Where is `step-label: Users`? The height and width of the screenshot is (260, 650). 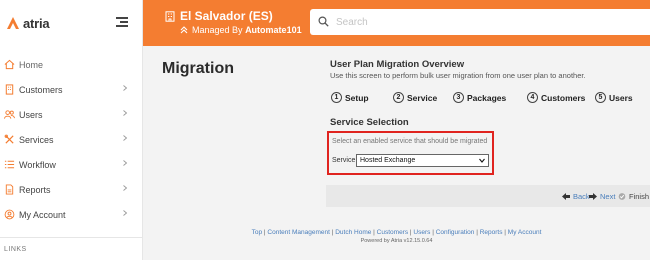 step-label: Users is located at coordinates (621, 97).